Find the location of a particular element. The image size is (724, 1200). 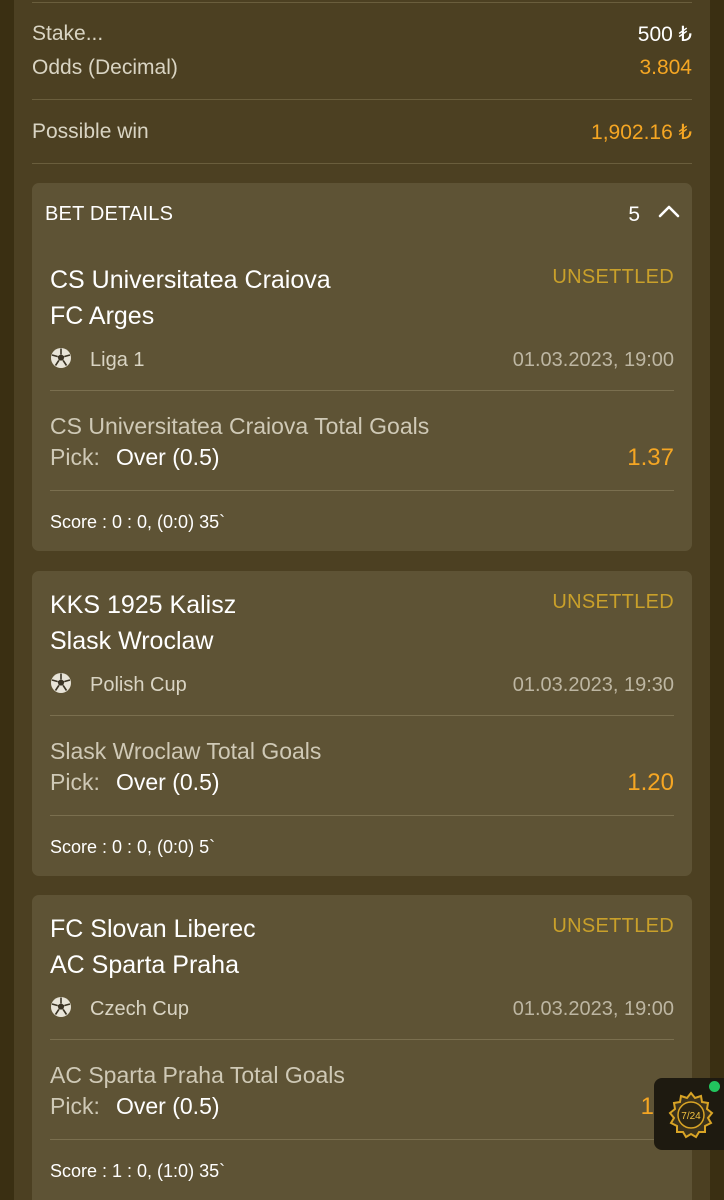

possible-win-value: 1,902.16 ₺ is located at coordinates (641, 132).